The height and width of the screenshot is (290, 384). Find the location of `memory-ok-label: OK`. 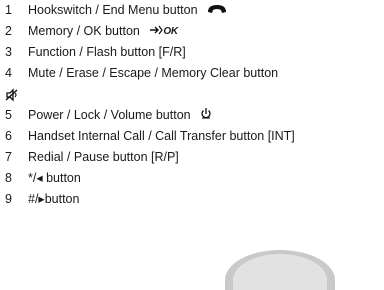

memory-ok-label: OK is located at coordinates (170, 32).